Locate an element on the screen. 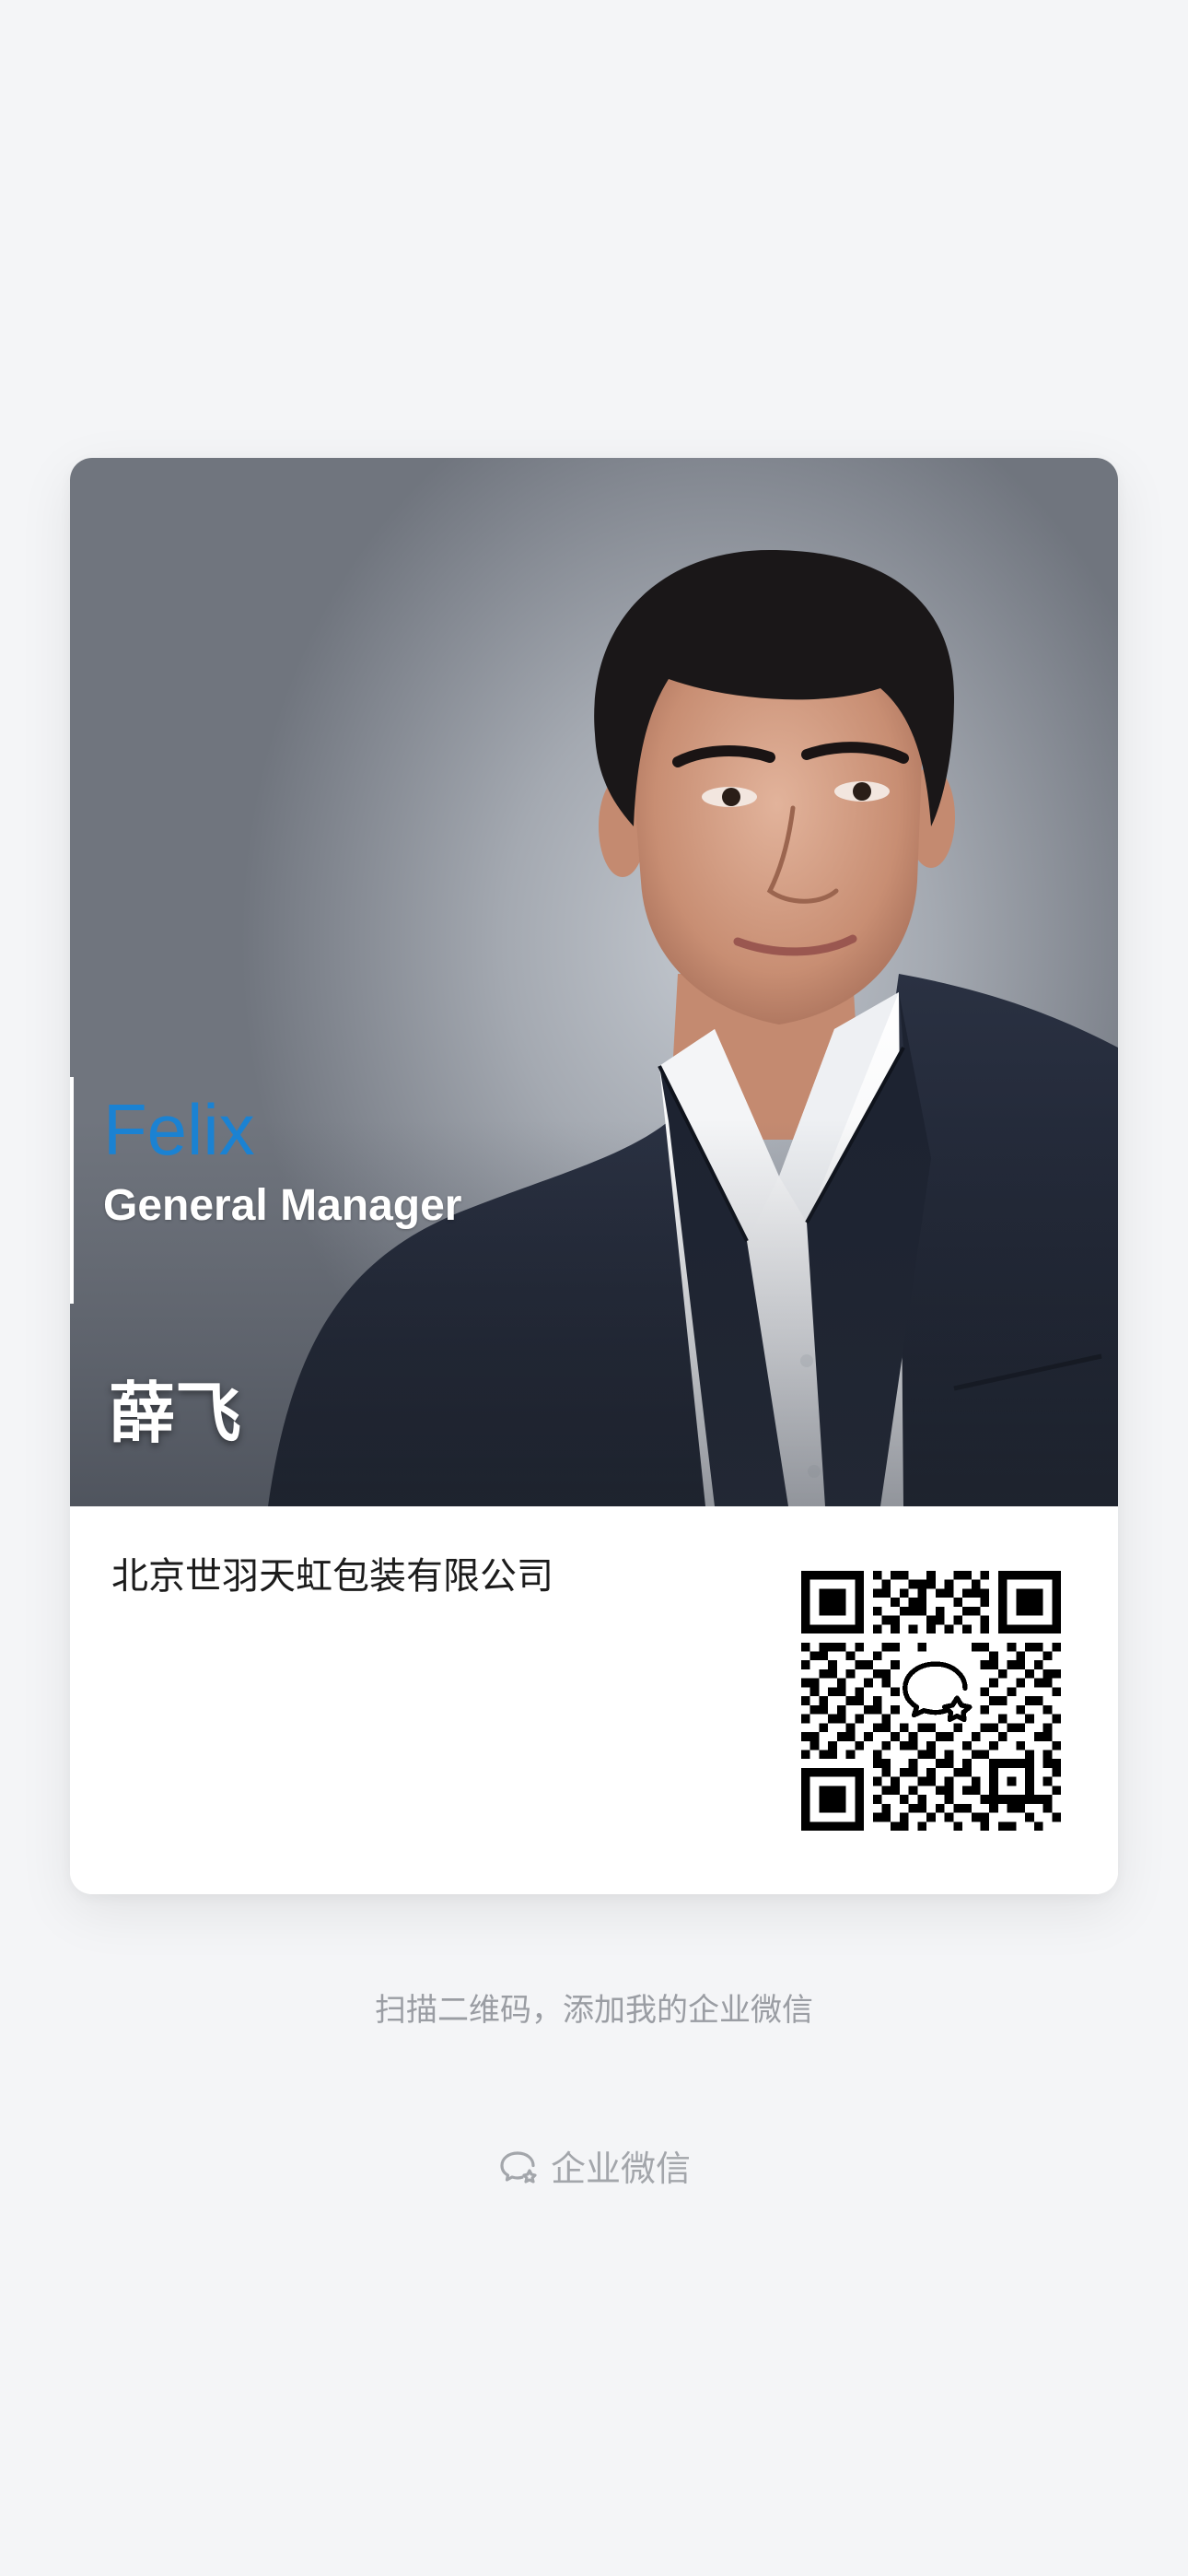 This screenshot has height=2576, width=1188. qr-code is located at coordinates (931, 1701).